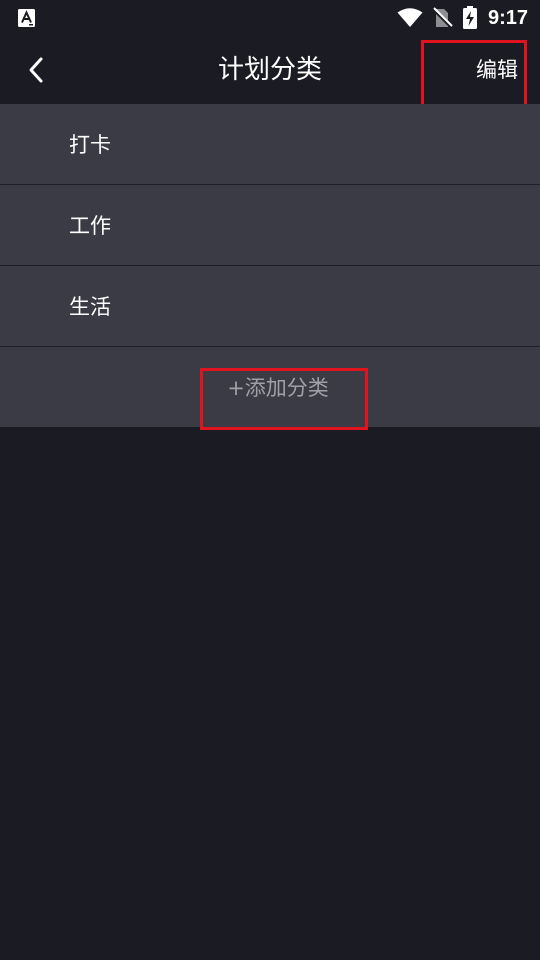  What do you see at coordinates (90, 145) in the screenshot?
I see `category-label: 打卡` at bounding box center [90, 145].